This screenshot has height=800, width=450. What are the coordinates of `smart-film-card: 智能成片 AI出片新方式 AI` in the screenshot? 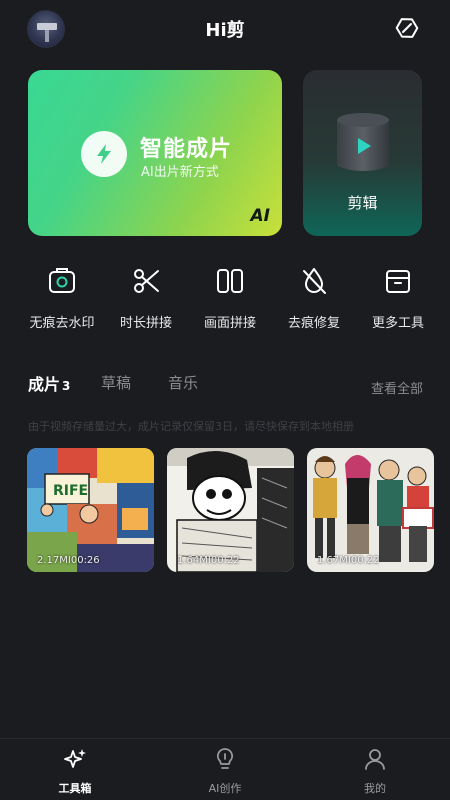 It's located at (155, 153).